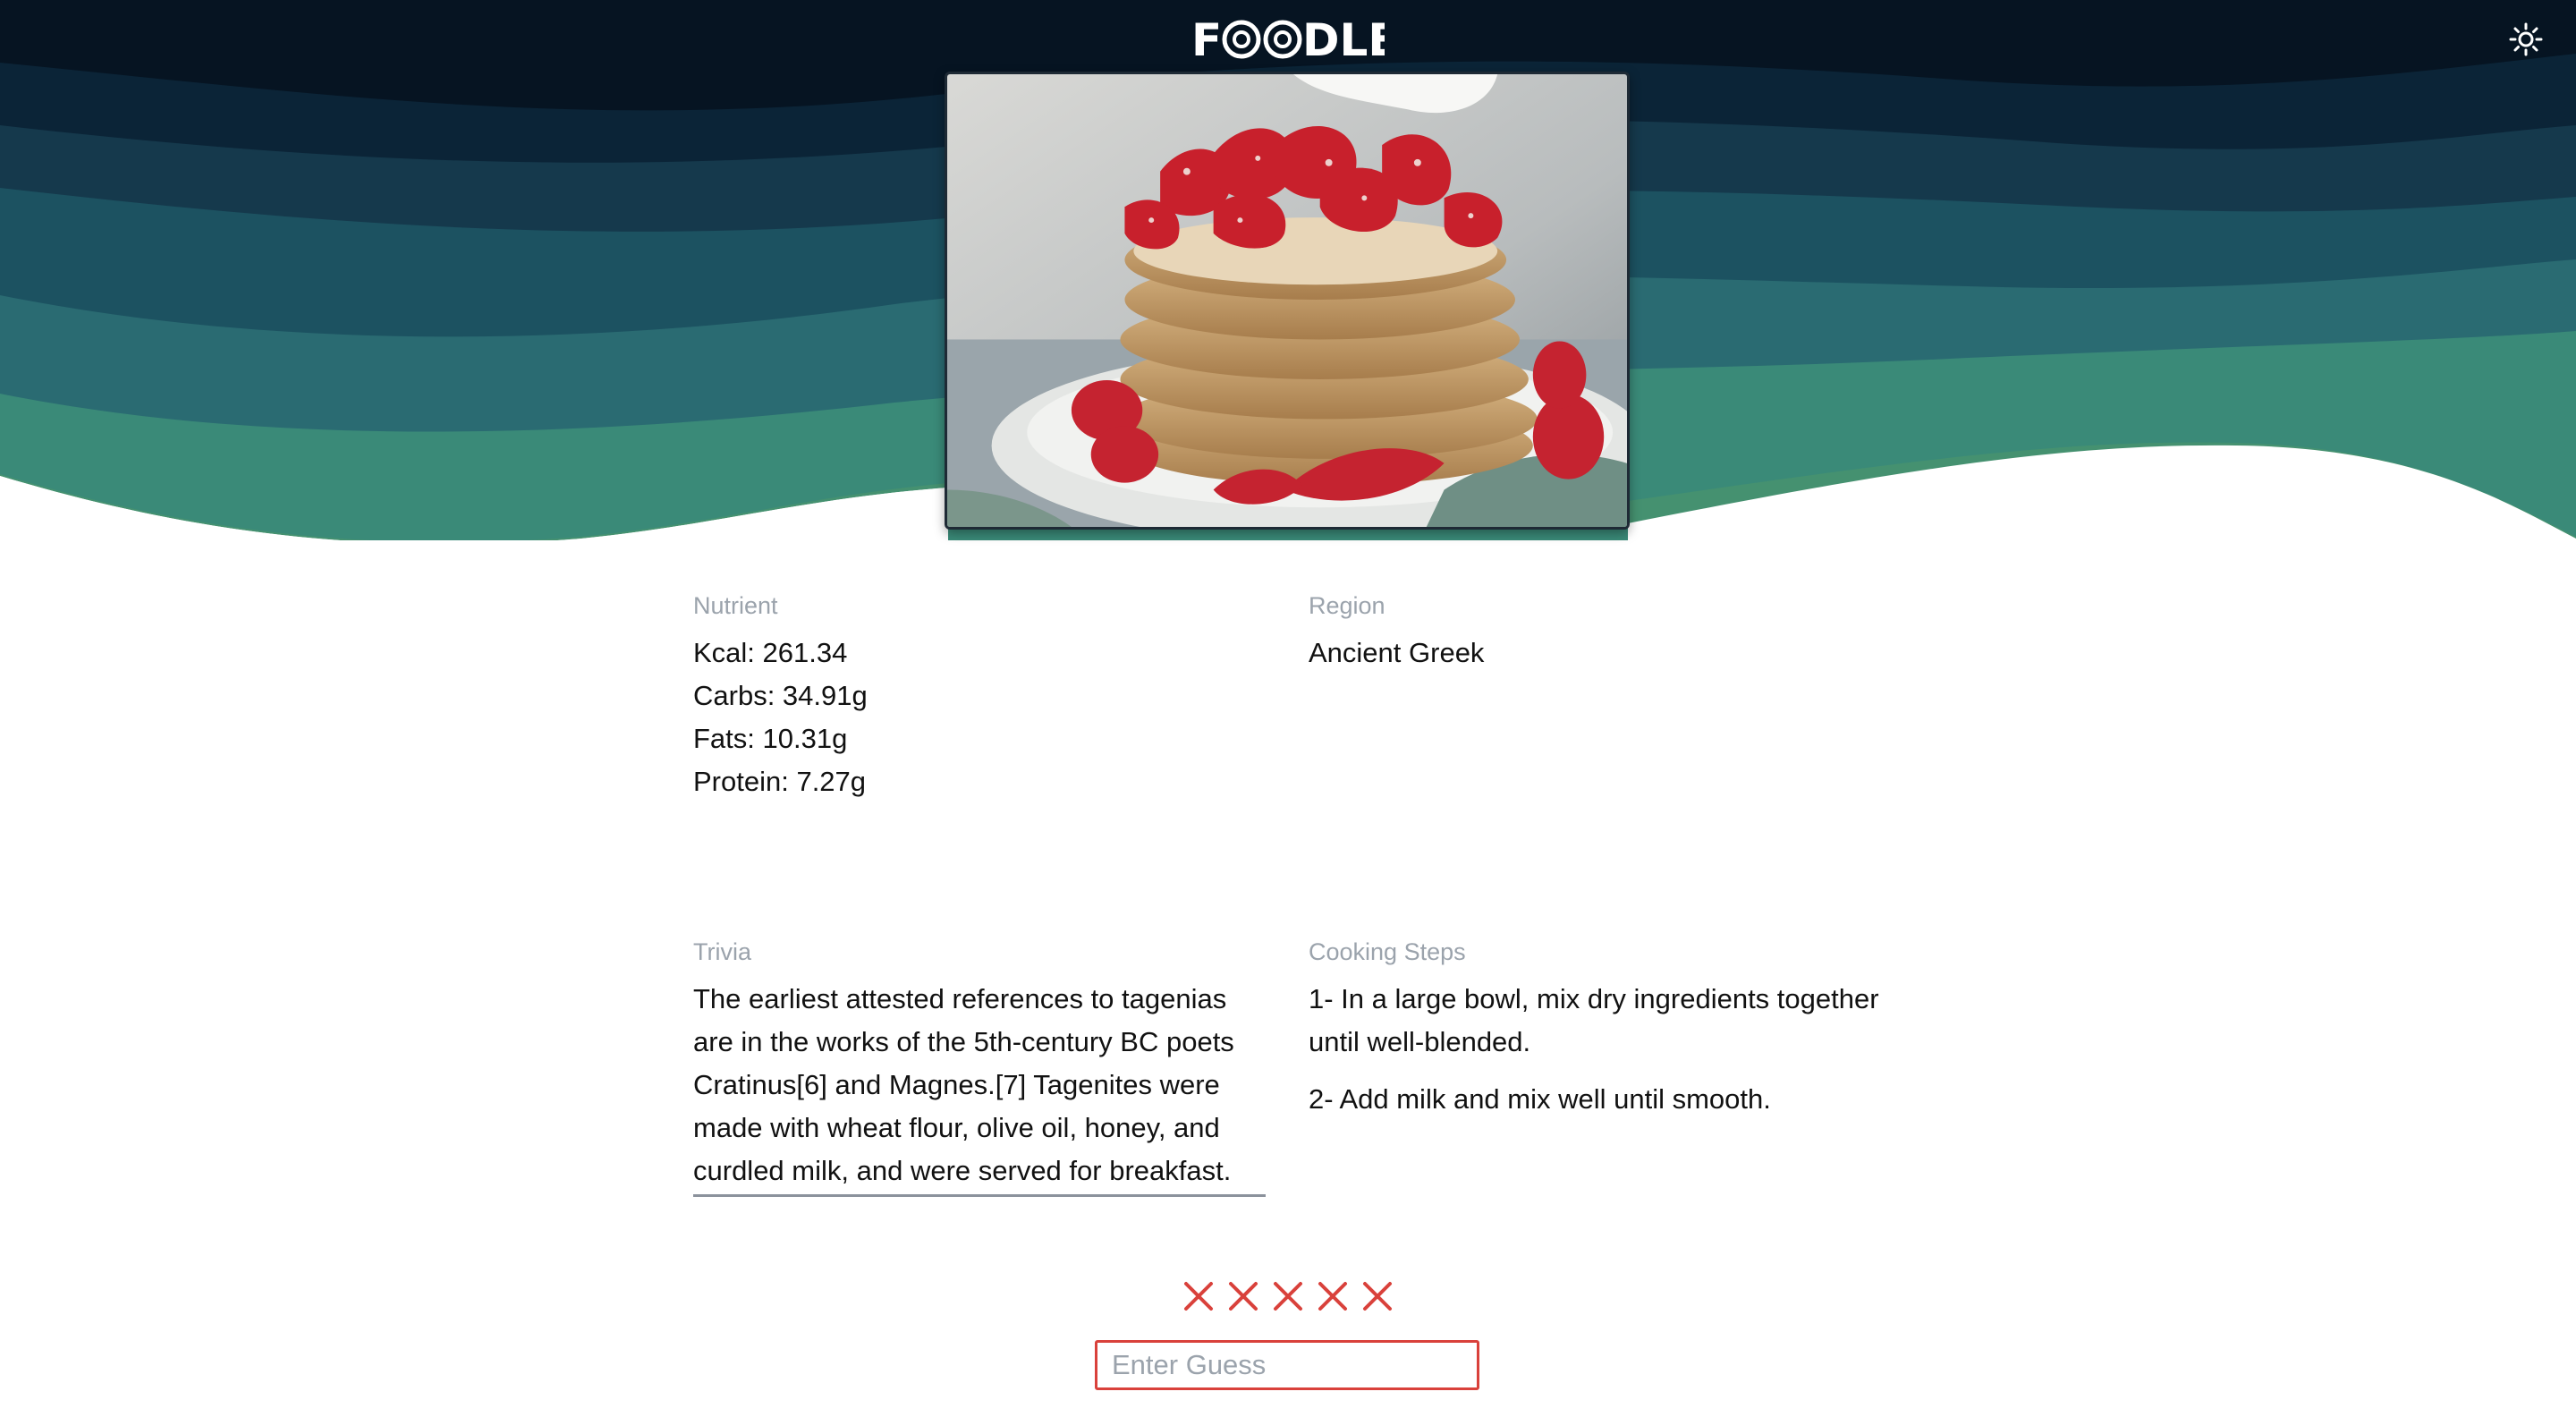 The image size is (2576, 1417). What do you see at coordinates (780, 782) in the screenshot?
I see `nutrient-protein: Protein: 7.27g` at bounding box center [780, 782].